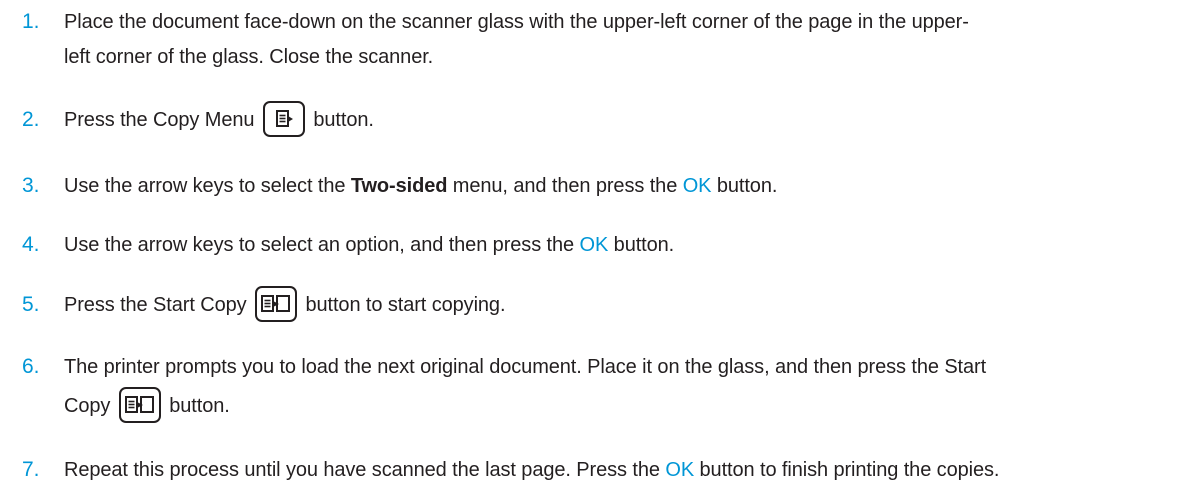 This screenshot has width=1202, height=495. I want to click on menu-name: Two-sided, so click(399, 186).